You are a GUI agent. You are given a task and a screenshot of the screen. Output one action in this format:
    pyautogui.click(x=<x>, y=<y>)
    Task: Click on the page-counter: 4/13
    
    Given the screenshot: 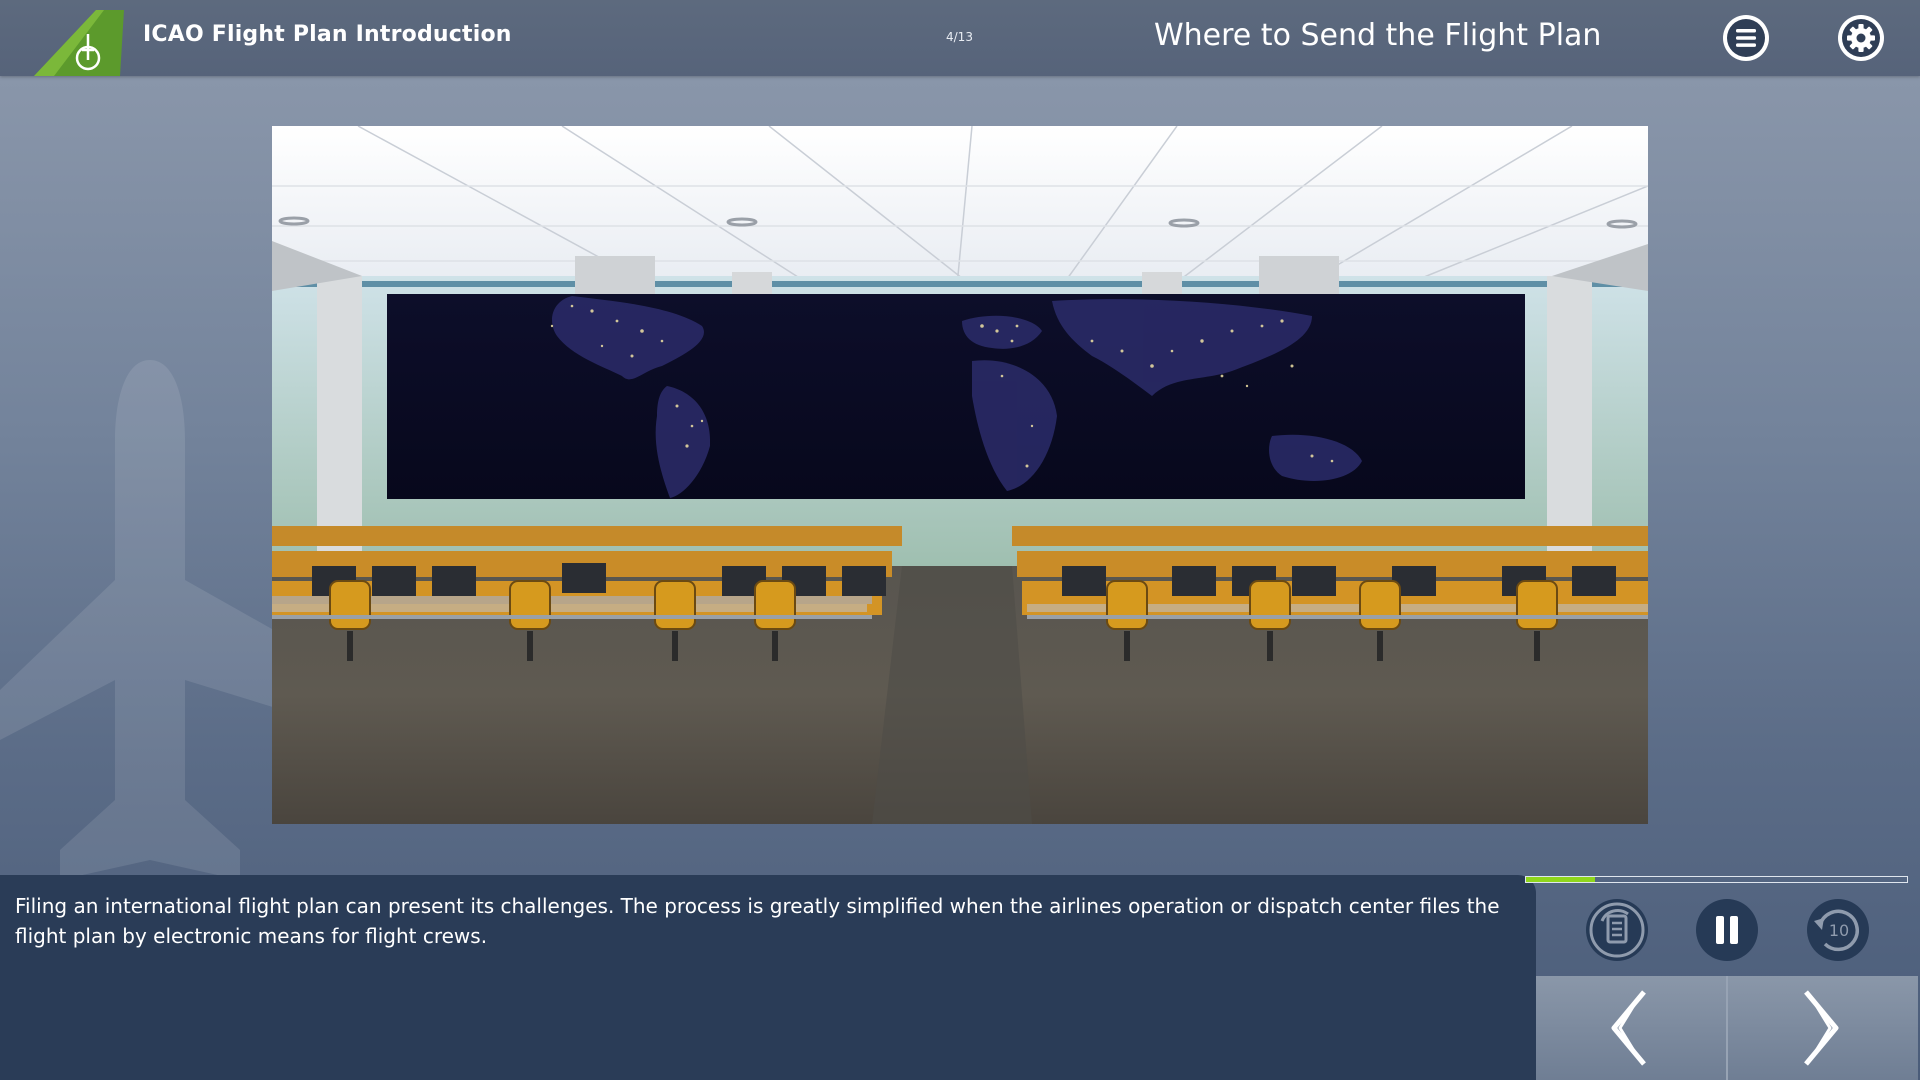 What is the action you would take?
    pyautogui.click(x=959, y=37)
    